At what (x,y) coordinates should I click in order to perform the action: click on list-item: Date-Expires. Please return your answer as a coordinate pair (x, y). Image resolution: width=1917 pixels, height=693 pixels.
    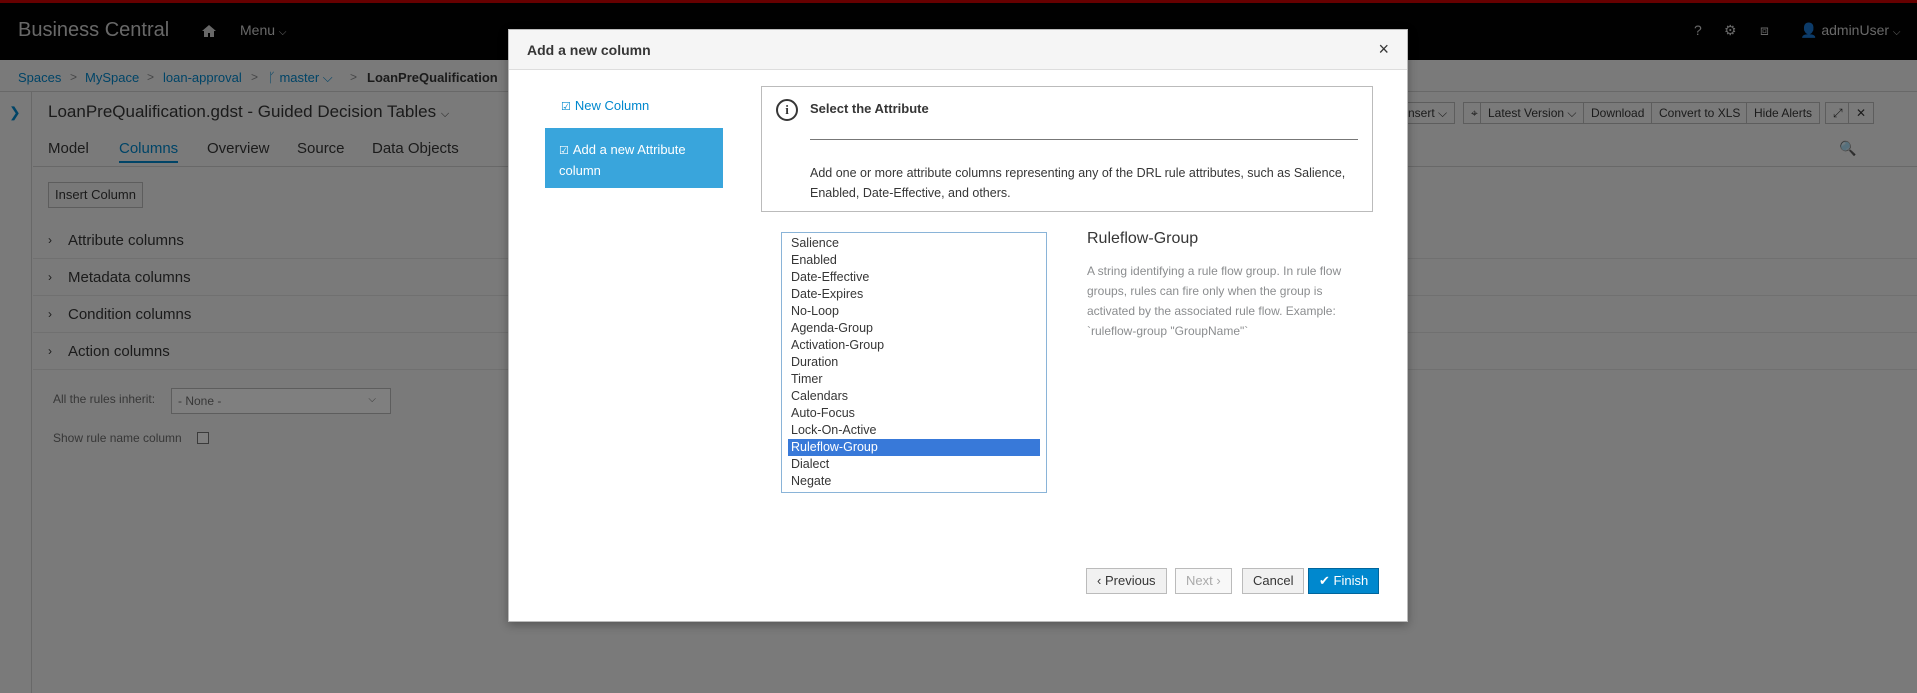
    Looking at the image, I should click on (914, 294).